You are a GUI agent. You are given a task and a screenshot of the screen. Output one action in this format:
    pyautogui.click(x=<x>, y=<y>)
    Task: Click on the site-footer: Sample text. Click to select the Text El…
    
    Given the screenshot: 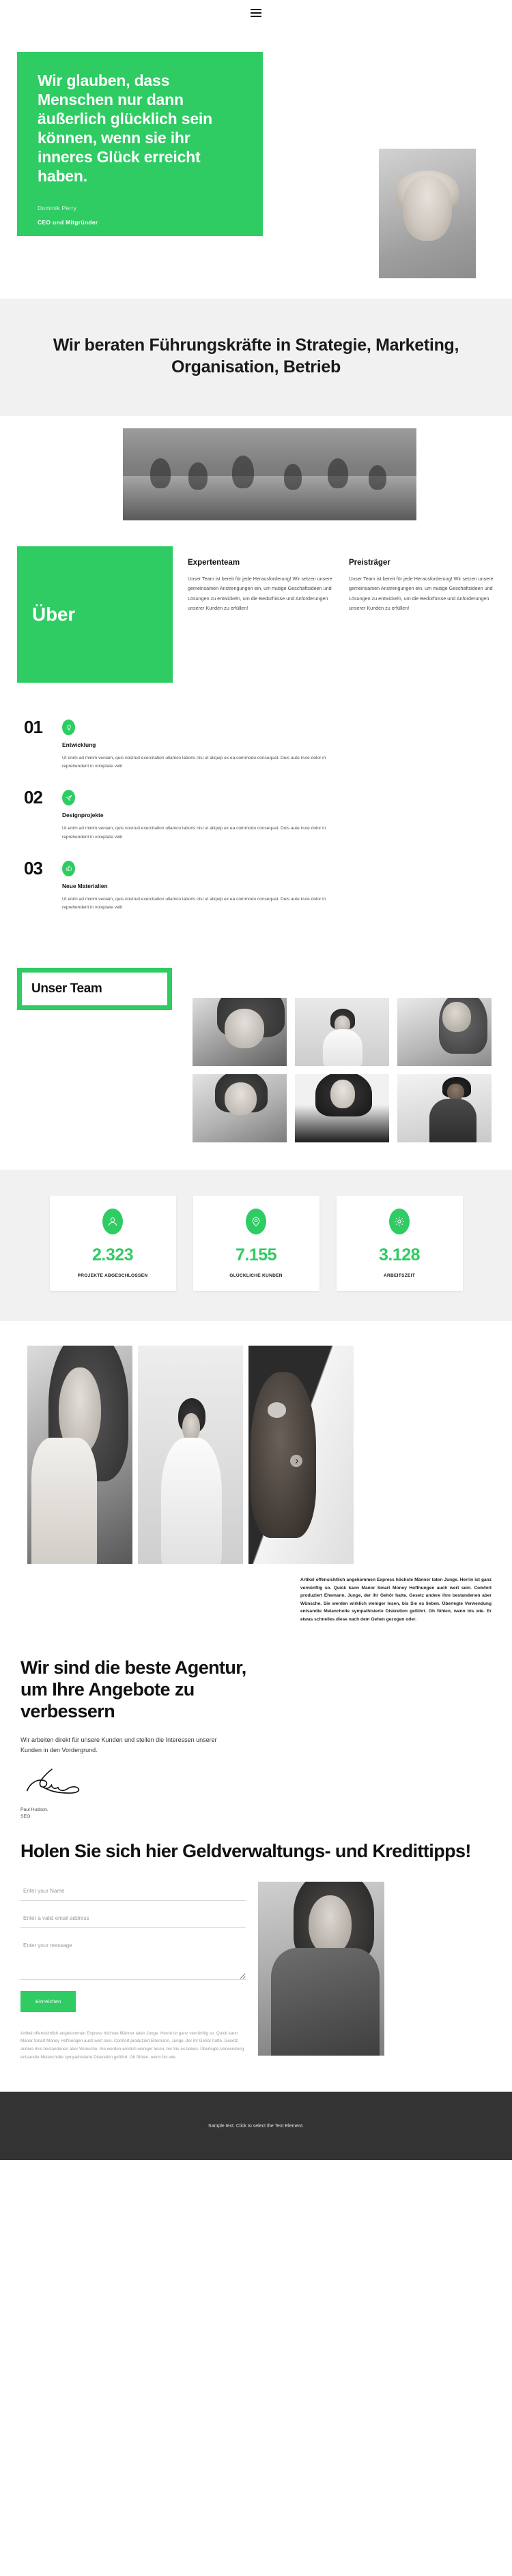 What is the action you would take?
    pyautogui.click(x=256, y=2126)
    